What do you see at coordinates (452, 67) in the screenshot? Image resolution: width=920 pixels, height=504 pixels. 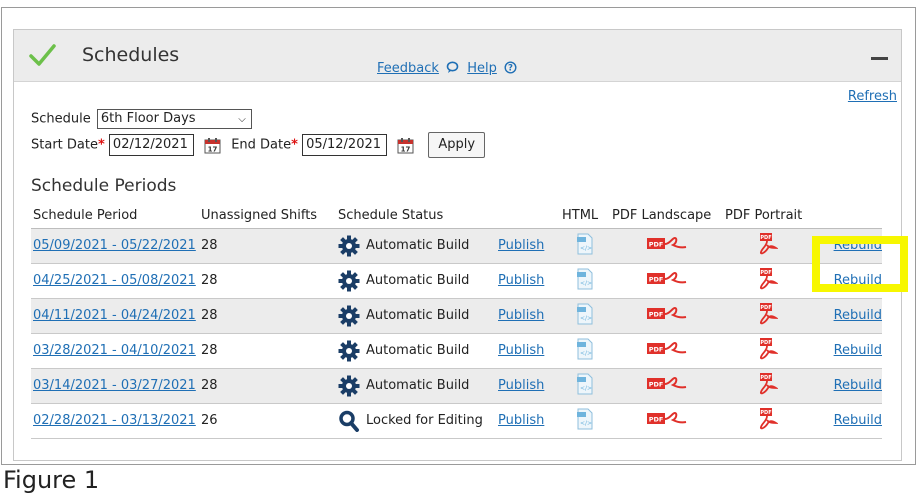 I see `speech-bubble-icon` at bounding box center [452, 67].